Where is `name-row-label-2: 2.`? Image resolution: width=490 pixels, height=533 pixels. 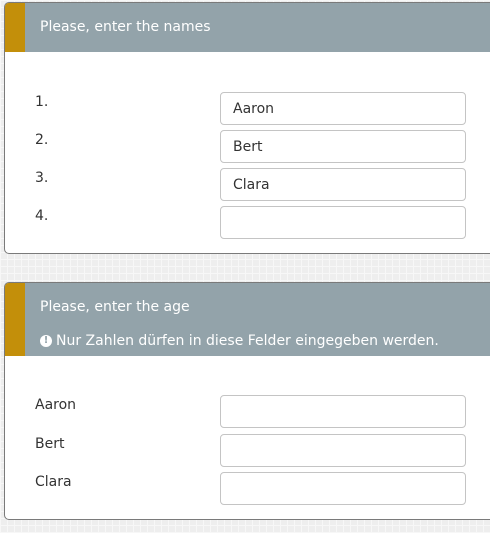 name-row-label-2: 2. is located at coordinates (42, 140).